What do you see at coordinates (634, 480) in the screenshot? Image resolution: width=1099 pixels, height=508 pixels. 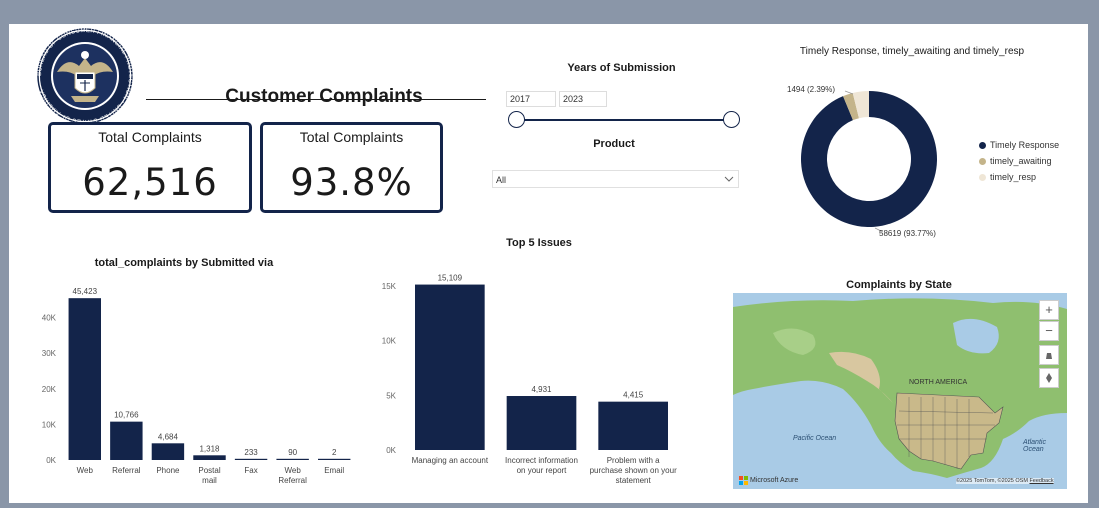 I see `x-tick-label: statement` at bounding box center [634, 480].